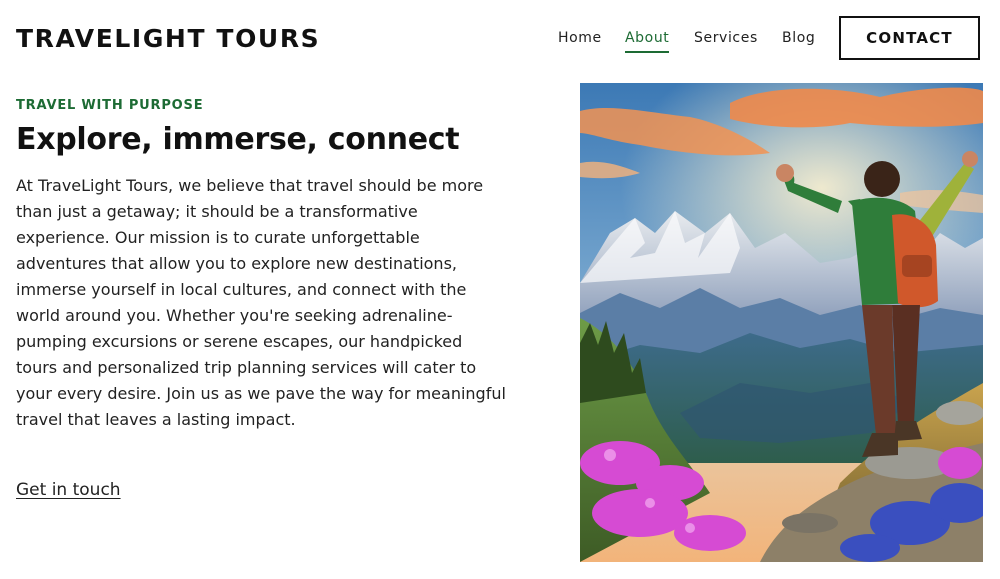 The width and height of the screenshot is (1000, 579). I want to click on nav-blog: Blog, so click(802, 40).